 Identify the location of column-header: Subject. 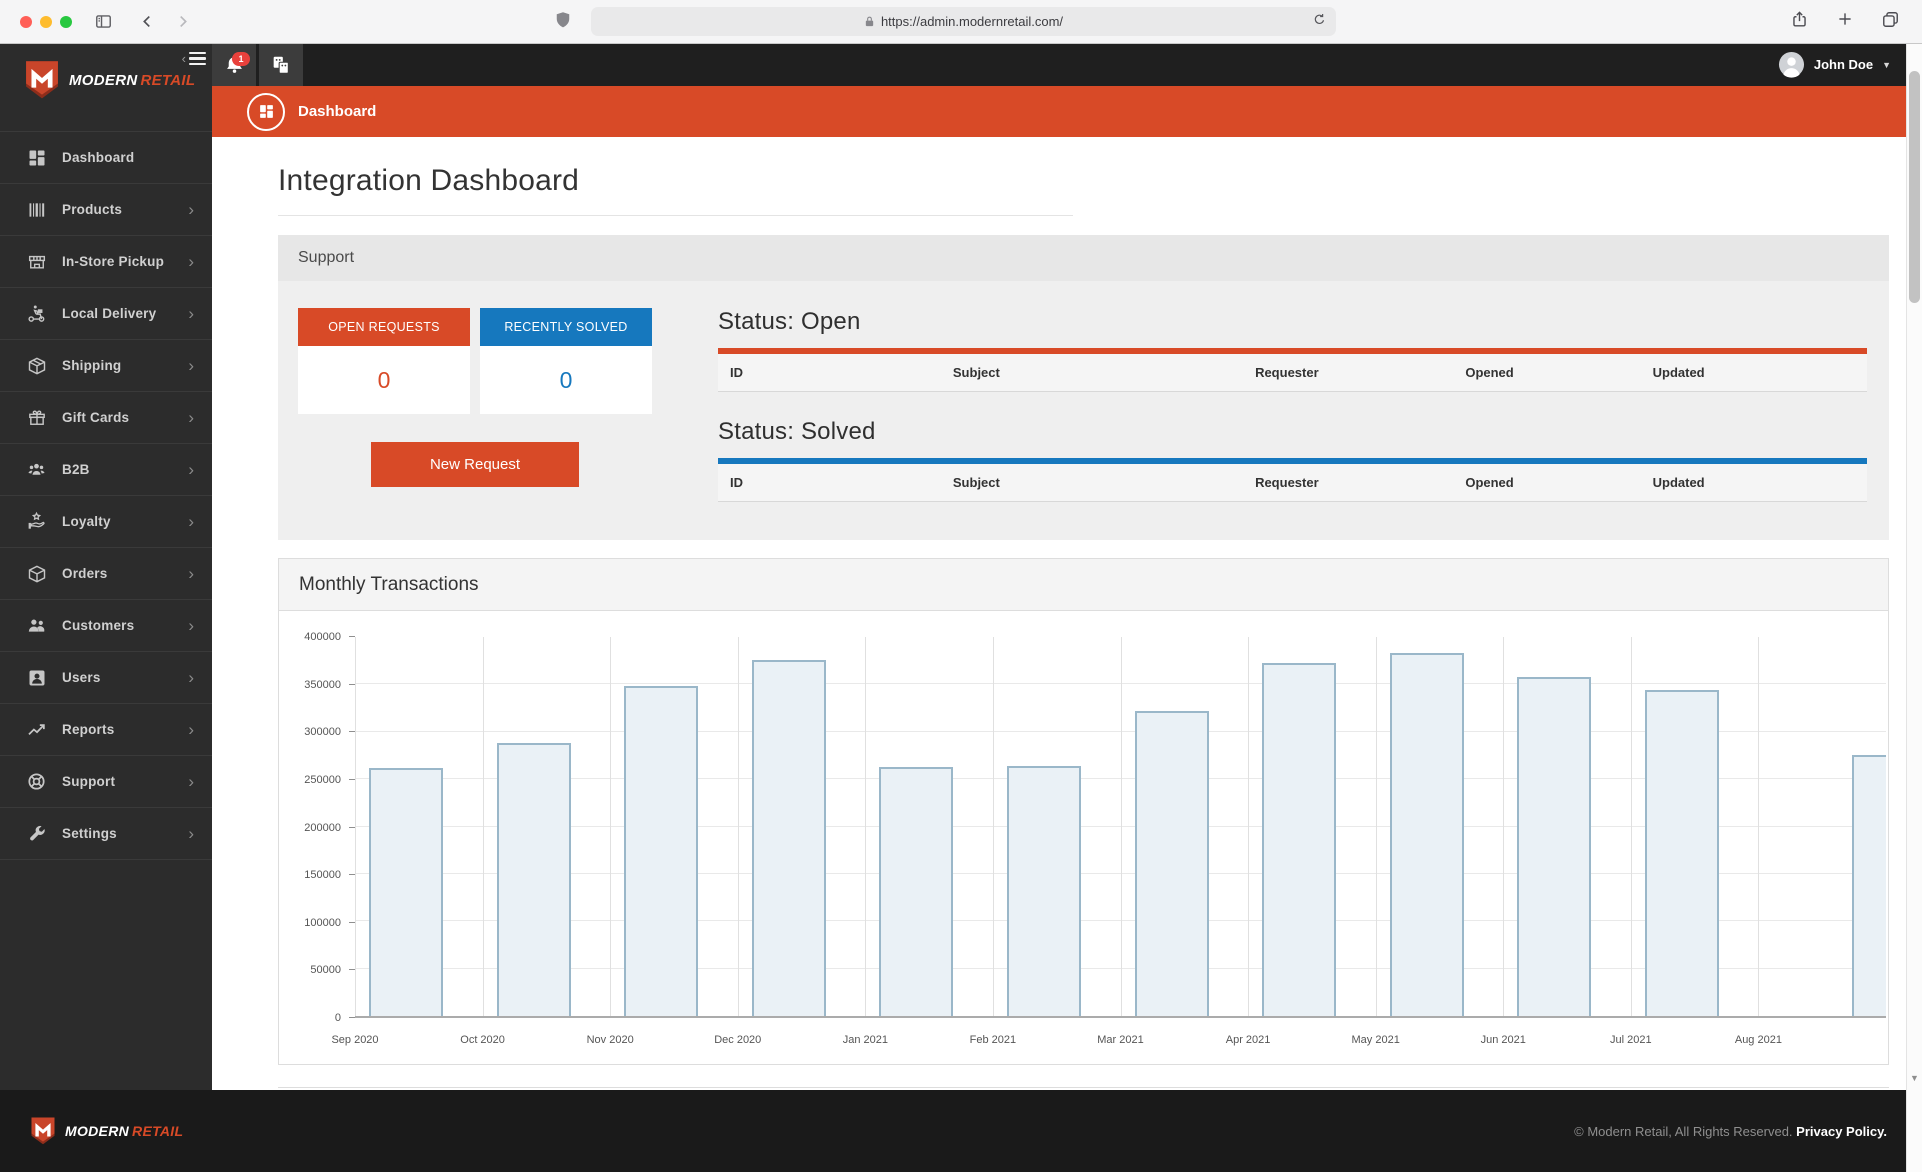
(976, 482).